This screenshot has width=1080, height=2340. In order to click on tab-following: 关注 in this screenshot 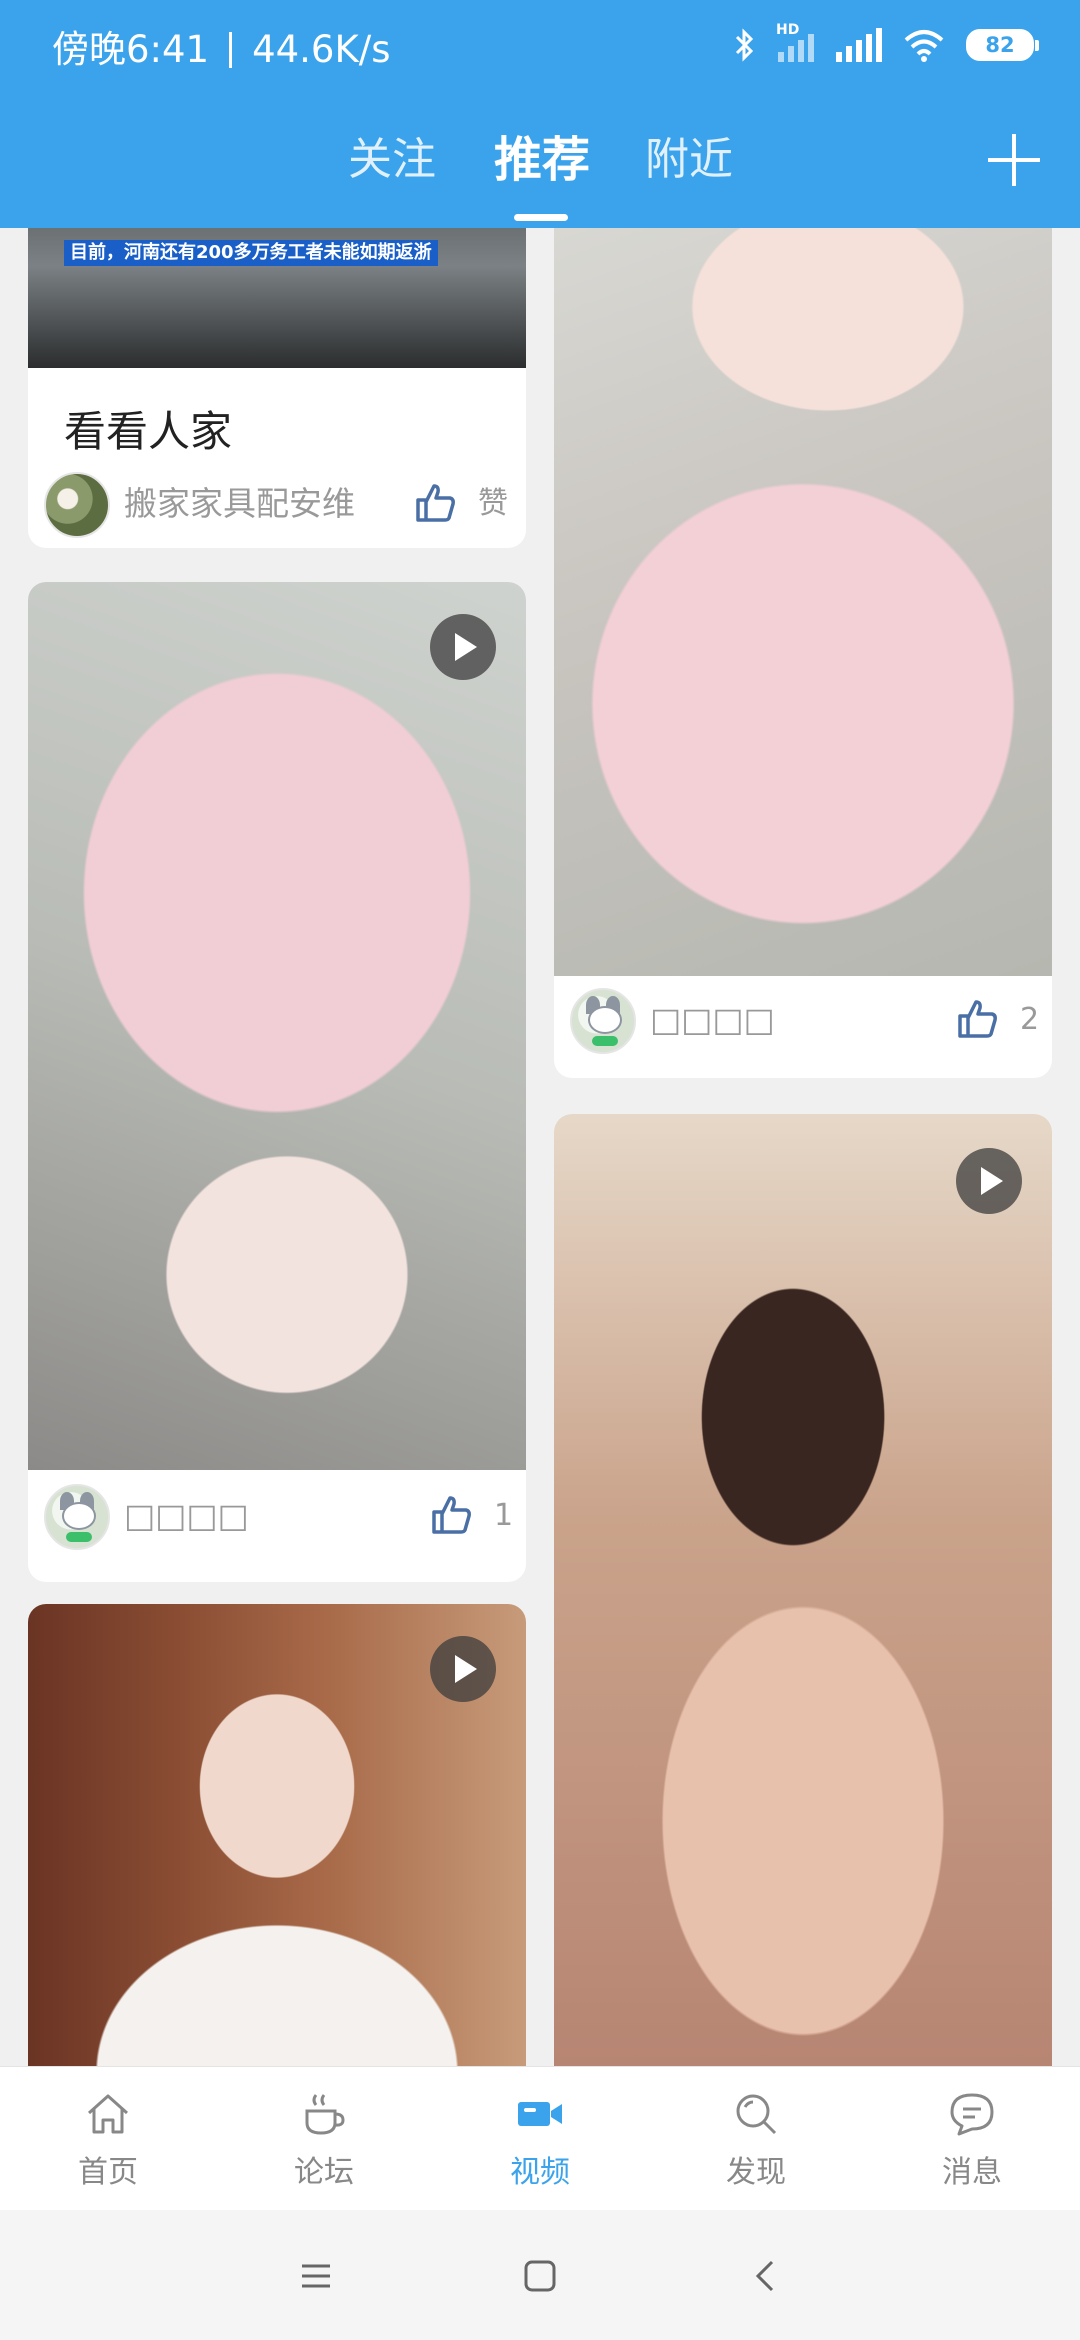, I will do `click(392, 160)`.